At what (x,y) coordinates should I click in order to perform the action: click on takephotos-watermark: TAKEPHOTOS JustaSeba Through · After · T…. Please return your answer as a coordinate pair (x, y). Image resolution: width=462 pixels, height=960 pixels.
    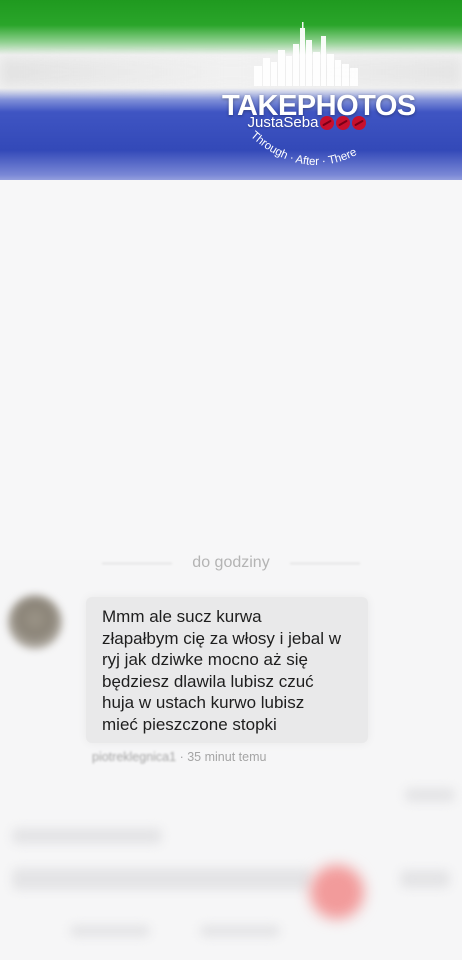
    Looking at the image, I should click on (319, 98).